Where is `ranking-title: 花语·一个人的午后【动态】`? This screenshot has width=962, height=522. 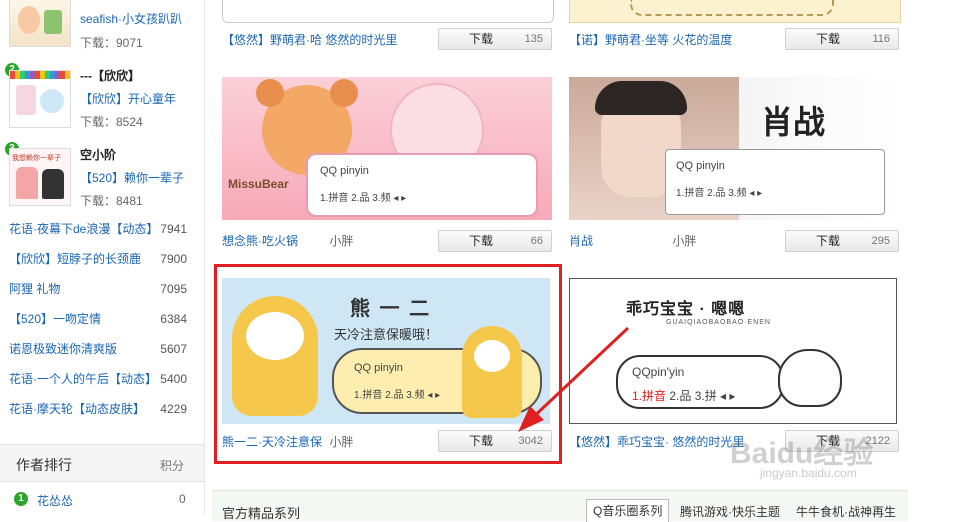 ranking-title: 花语·一个人的午后【动态】 is located at coordinates (83, 379).